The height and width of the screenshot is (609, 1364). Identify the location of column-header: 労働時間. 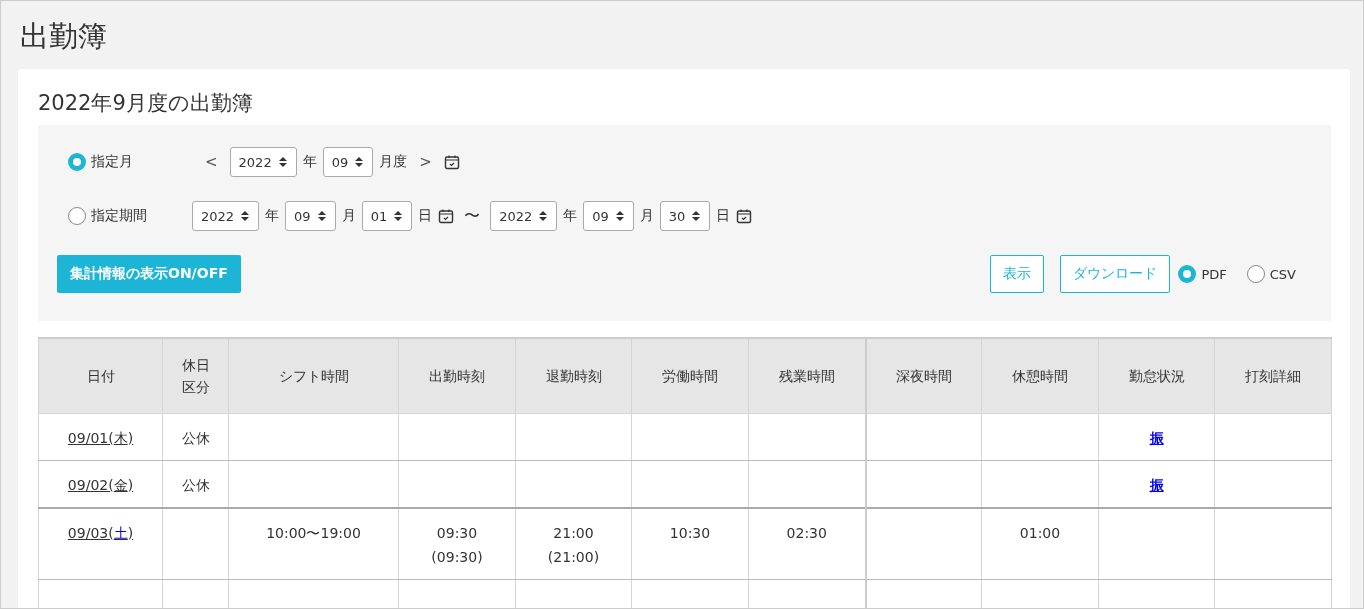
(690, 376).